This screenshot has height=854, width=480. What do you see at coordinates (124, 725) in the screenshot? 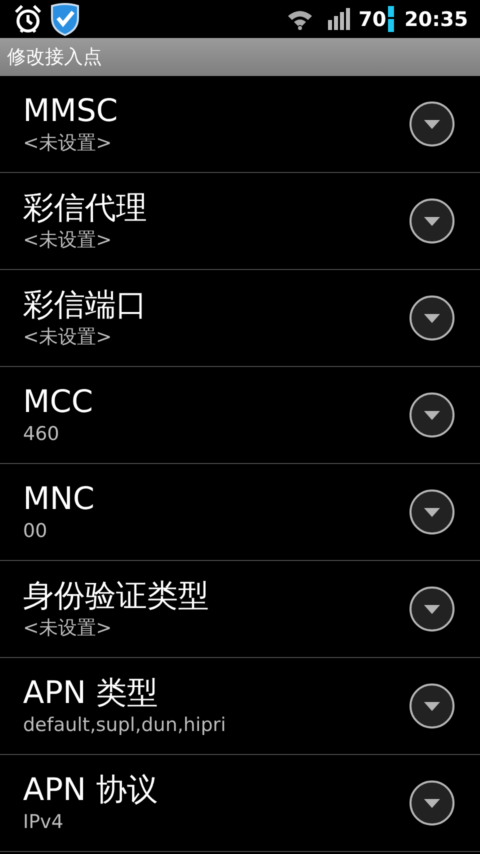
I see `setting-value: default,supl,dun,hipri` at bounding box center [124, 725].